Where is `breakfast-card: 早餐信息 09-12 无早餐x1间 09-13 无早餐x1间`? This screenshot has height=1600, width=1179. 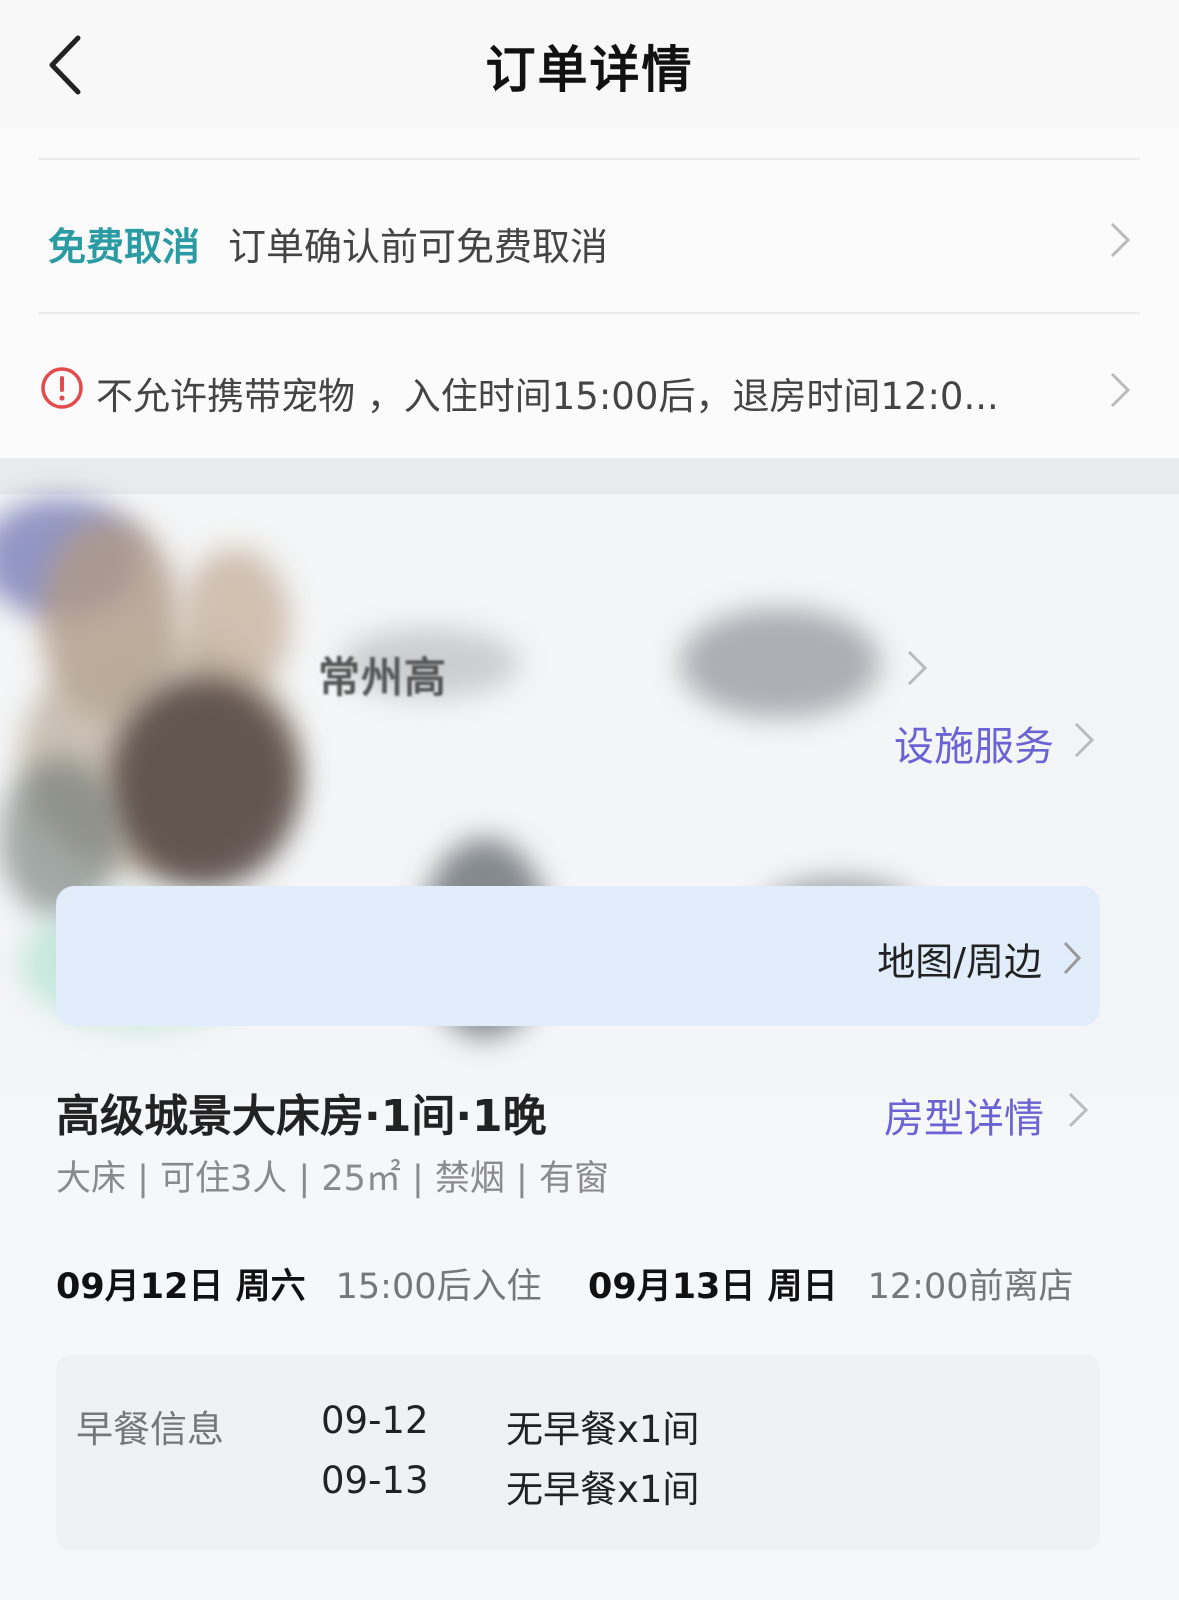 breakfast-card: 早餐信息 09-12 无早餐x1间 09-13 无早餐x1间 is located at coordinates (578, 1452).